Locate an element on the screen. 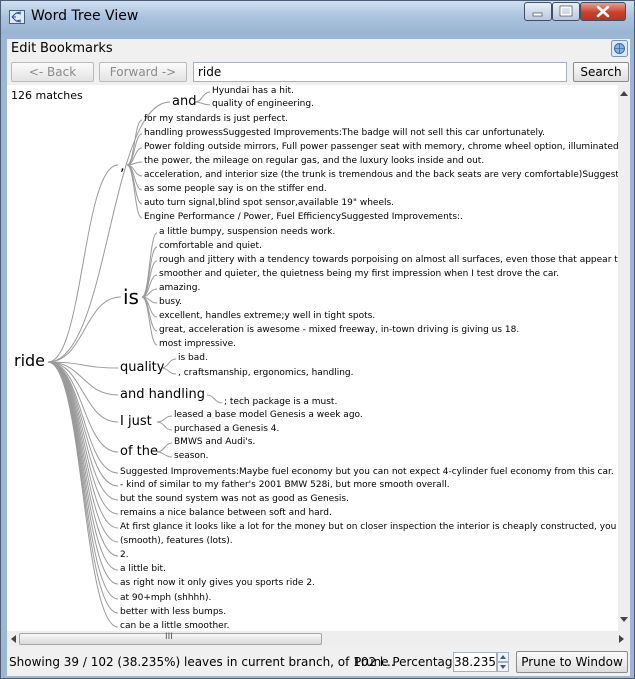 Image resolution: width=635 pixels, height=679 pixels. leaf-node: is bad. is located at coordinates (193, 358).